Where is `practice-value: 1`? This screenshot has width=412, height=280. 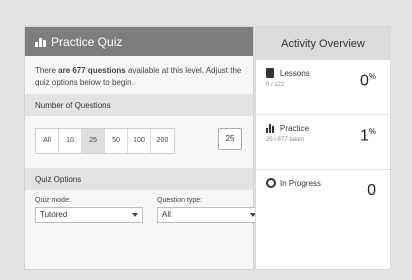
practice-value: 1 is located at coordinates (364, 136).